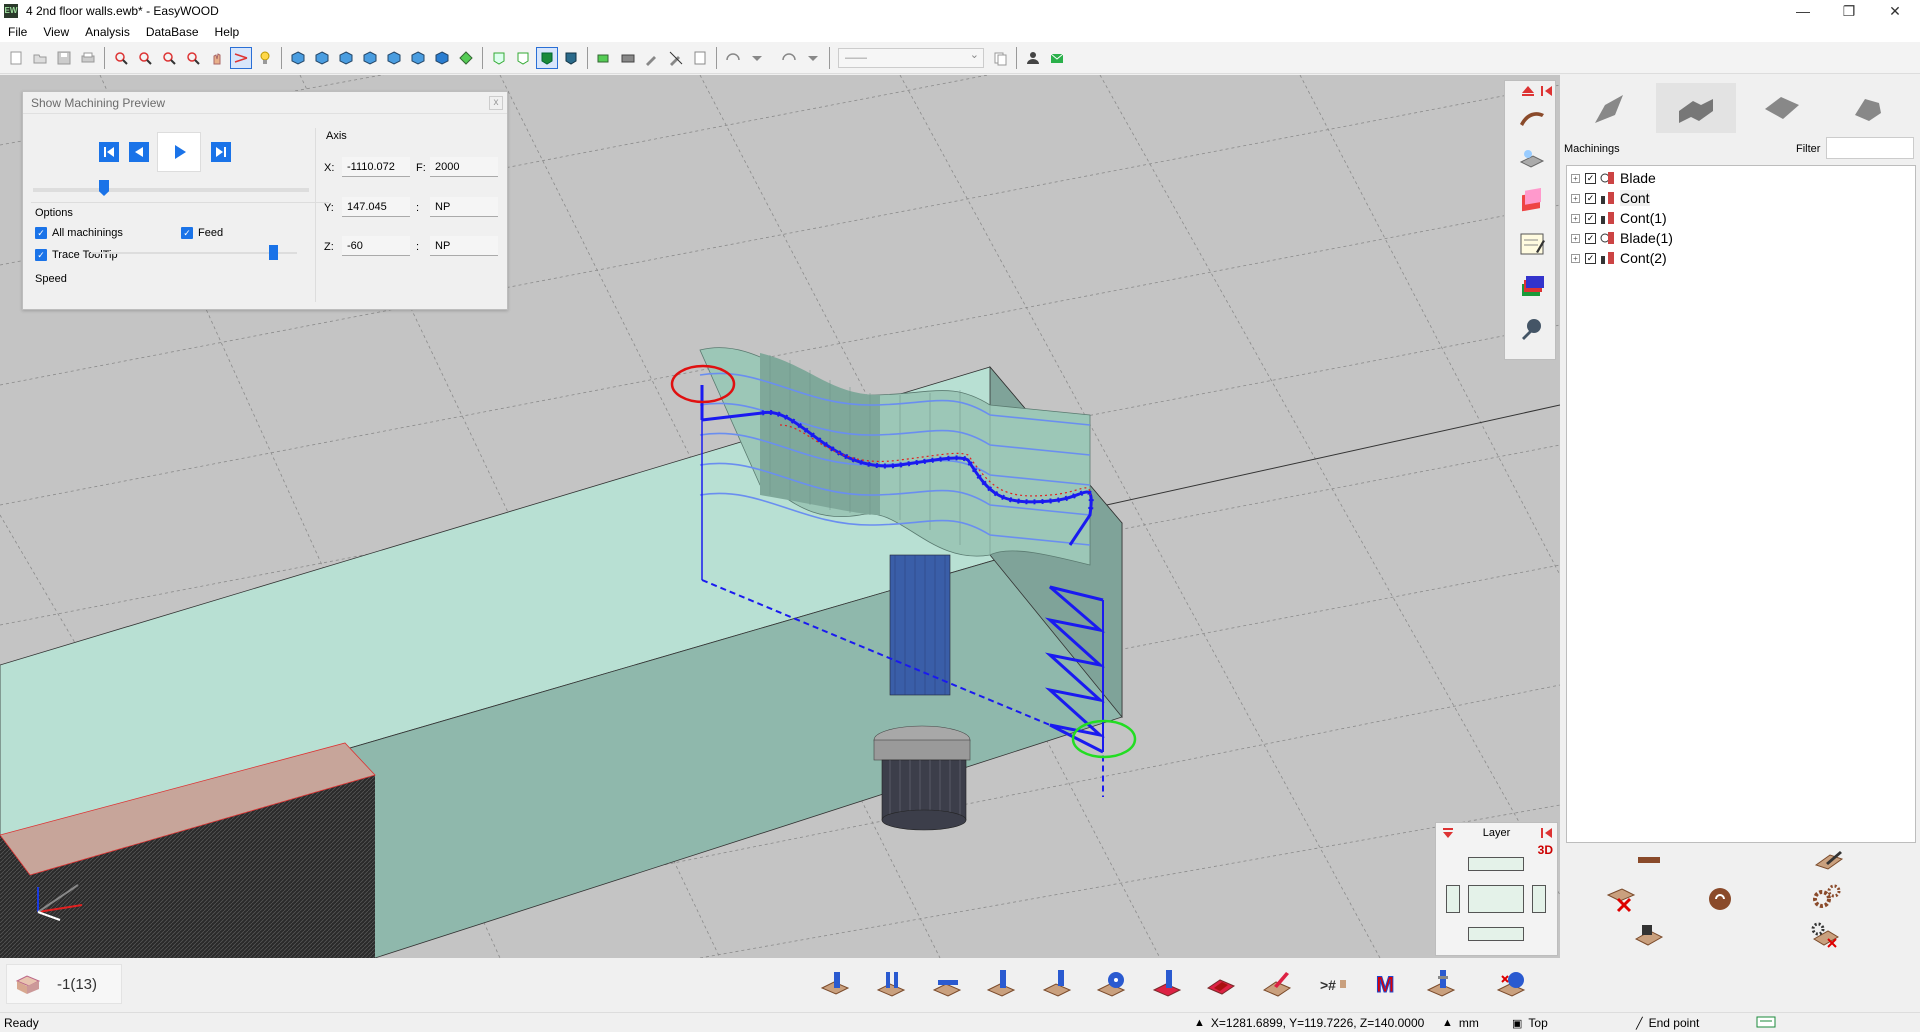 This screenshot has height=1032, width=1920. Describe the element at coordinates (172, 32) in the screenshot. I see `menu-database: DataBase` at that location.